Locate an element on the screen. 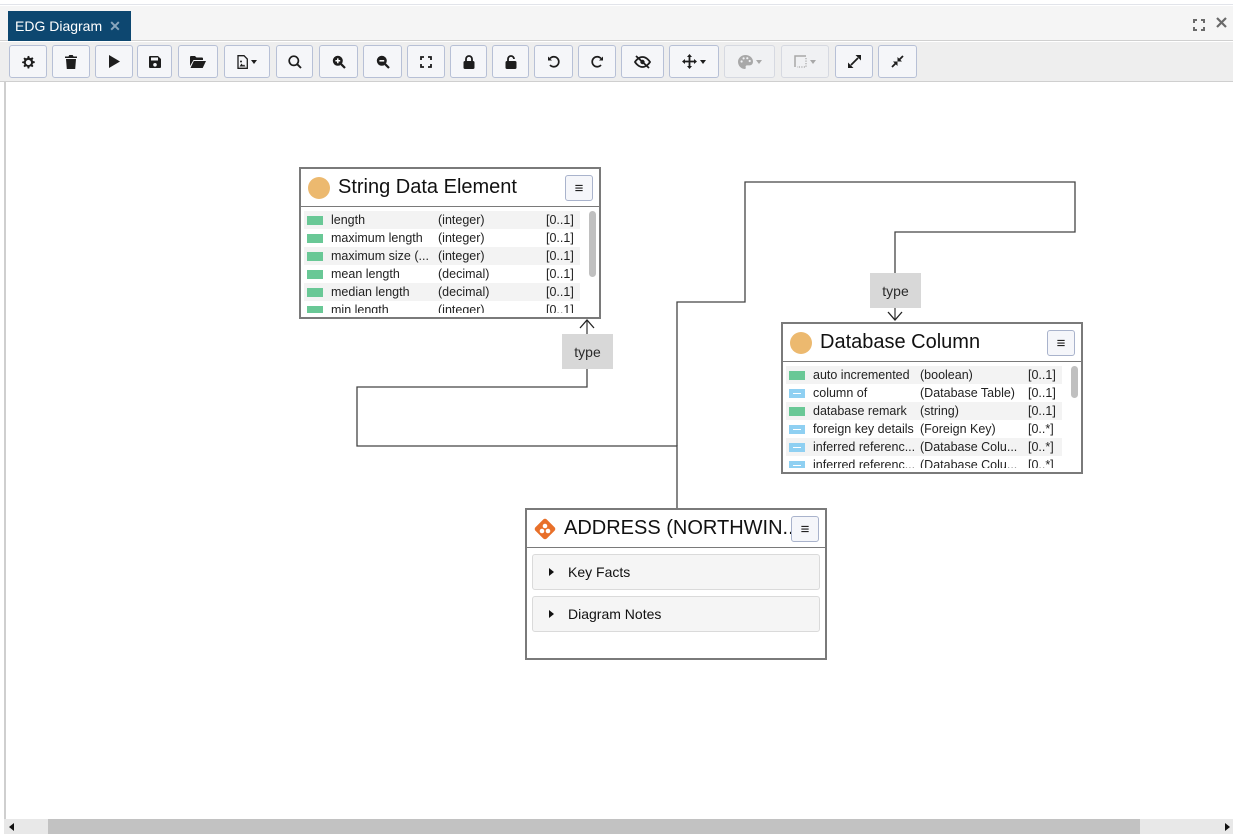  edge-address-to-string-data-element is located at coordinates (517, 415).